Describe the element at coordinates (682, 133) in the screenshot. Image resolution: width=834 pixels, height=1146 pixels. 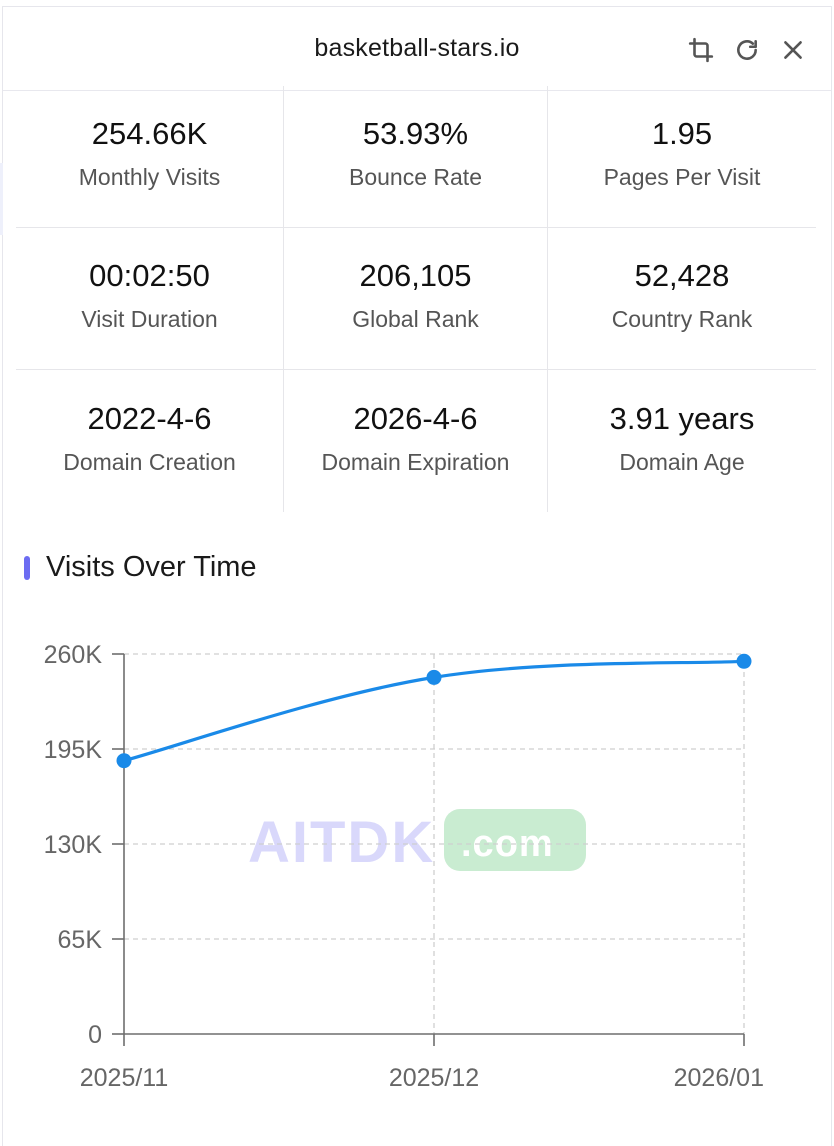
I see `stat-value: 1.95` at that location.